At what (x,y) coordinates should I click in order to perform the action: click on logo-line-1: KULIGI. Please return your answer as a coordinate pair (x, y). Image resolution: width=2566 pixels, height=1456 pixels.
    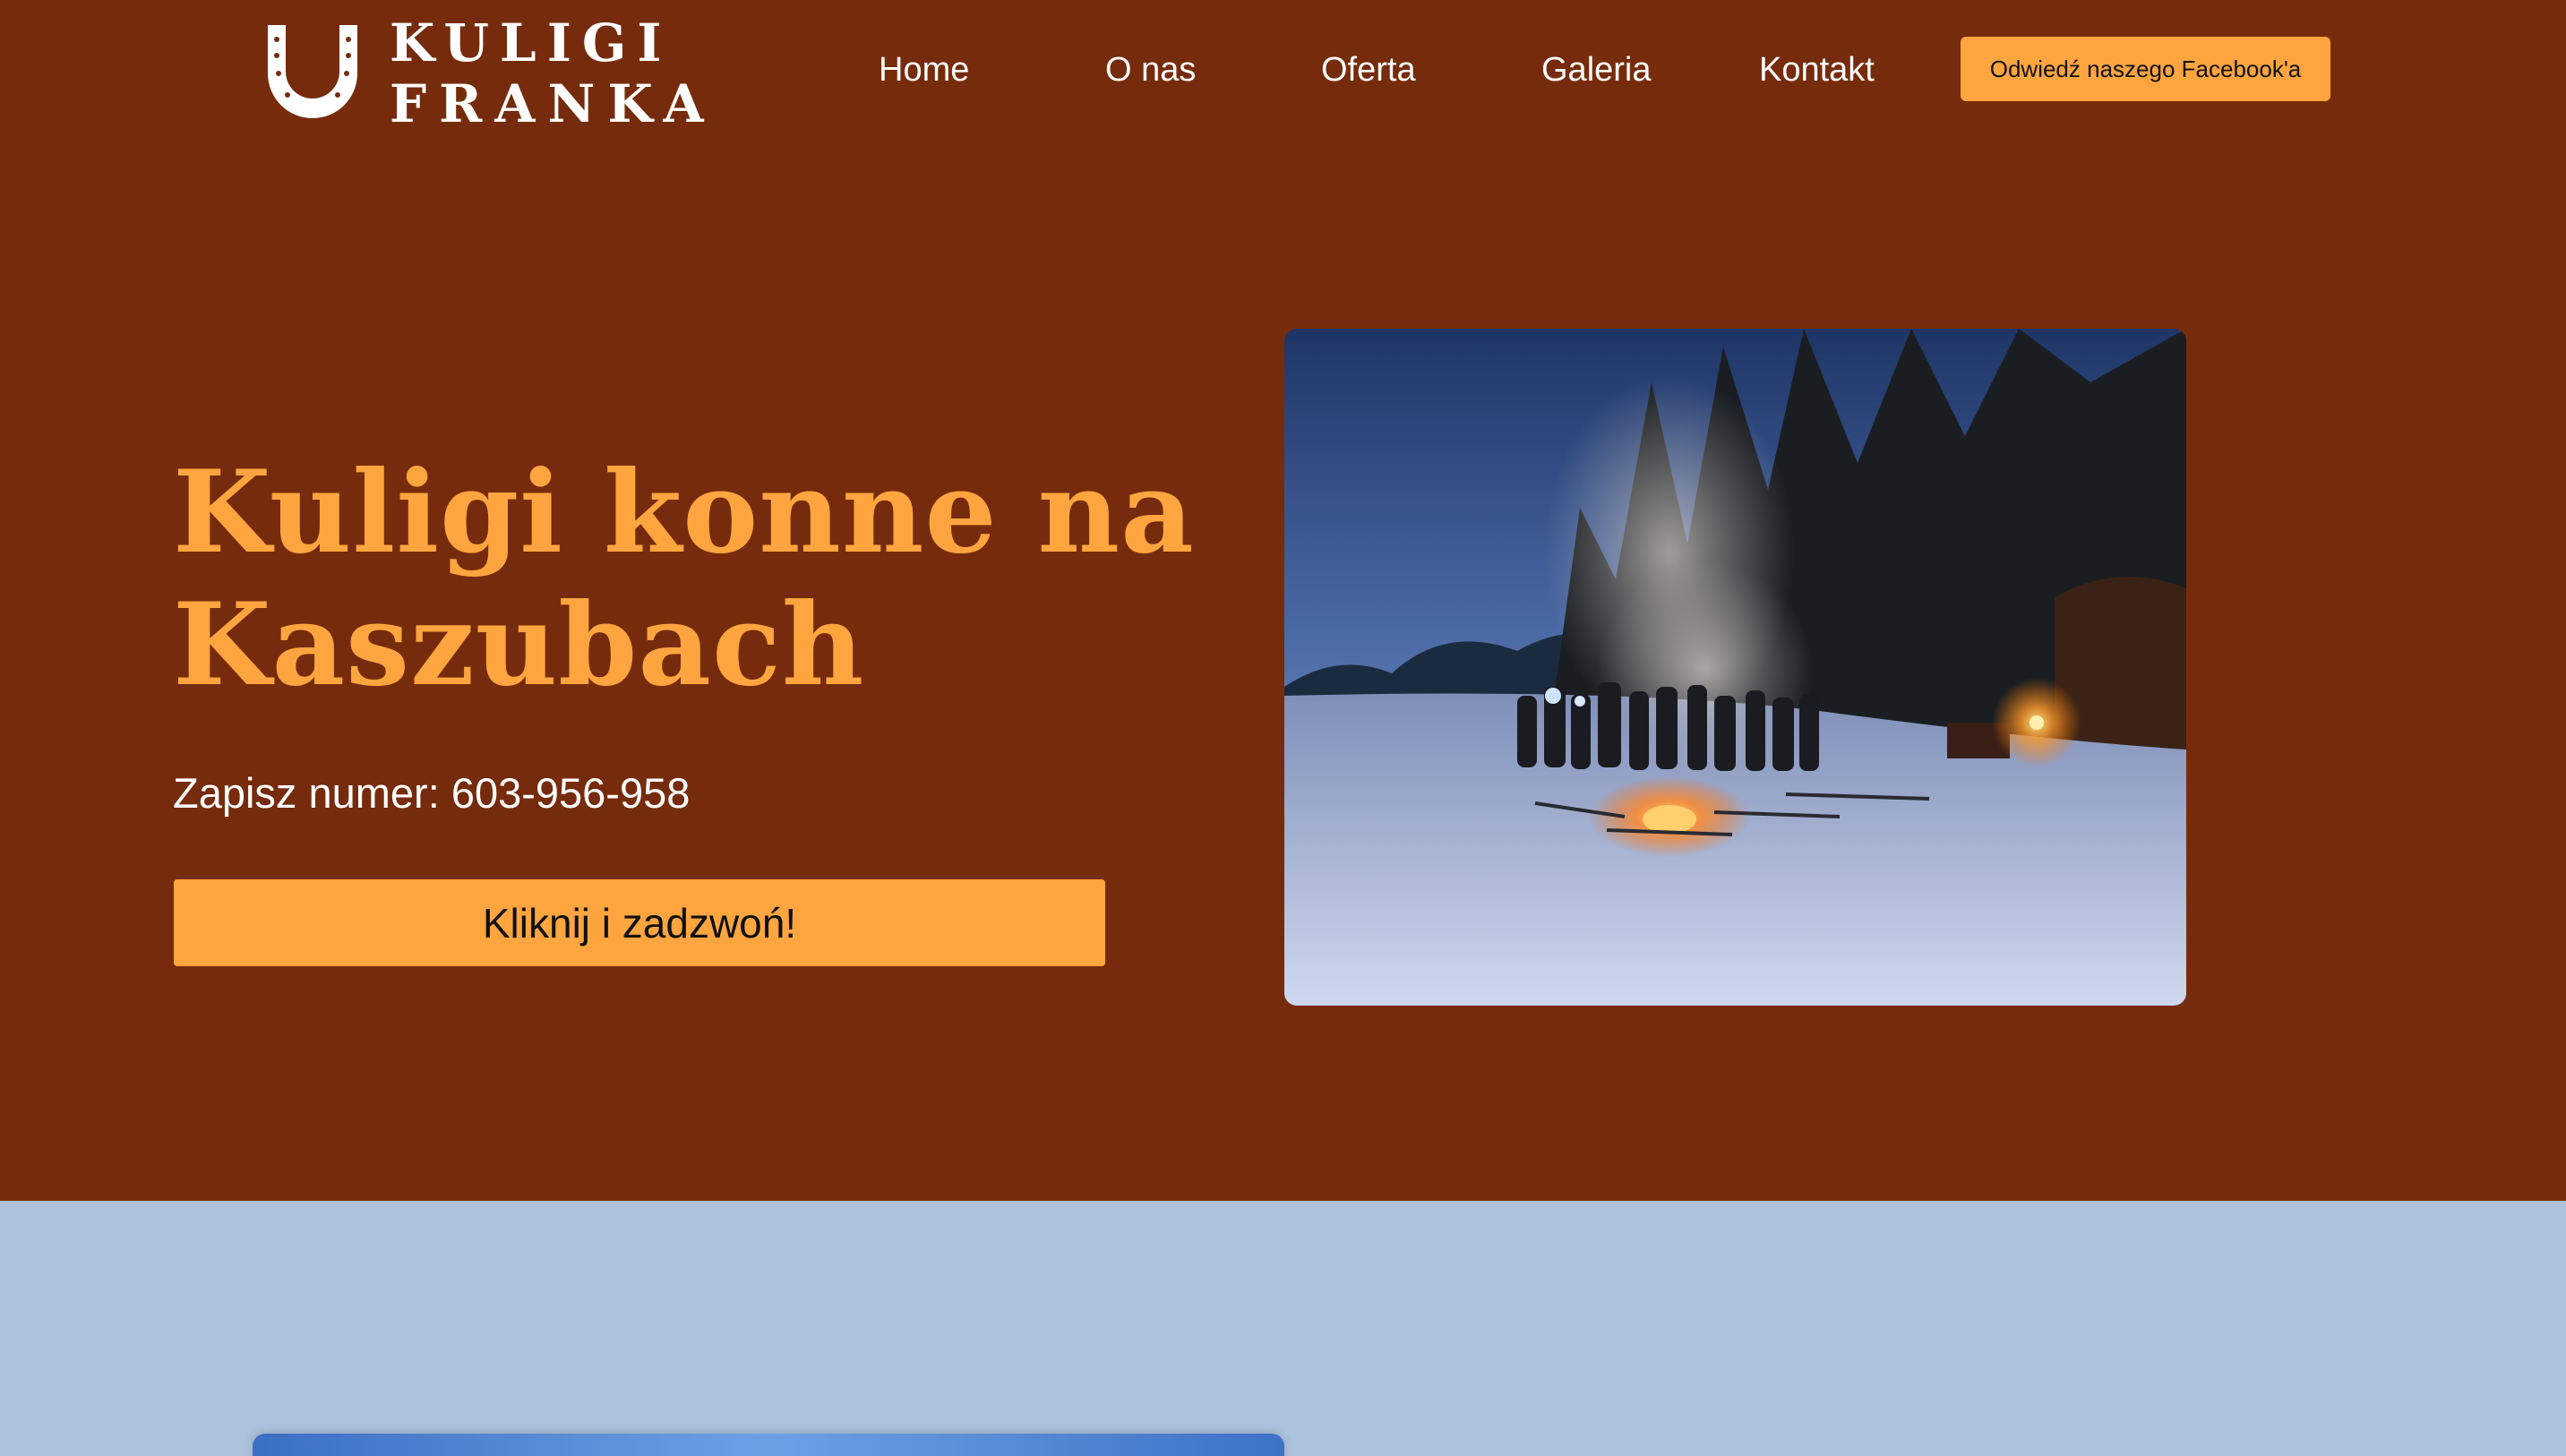
    Looking at the image, I should click on (531, 43).